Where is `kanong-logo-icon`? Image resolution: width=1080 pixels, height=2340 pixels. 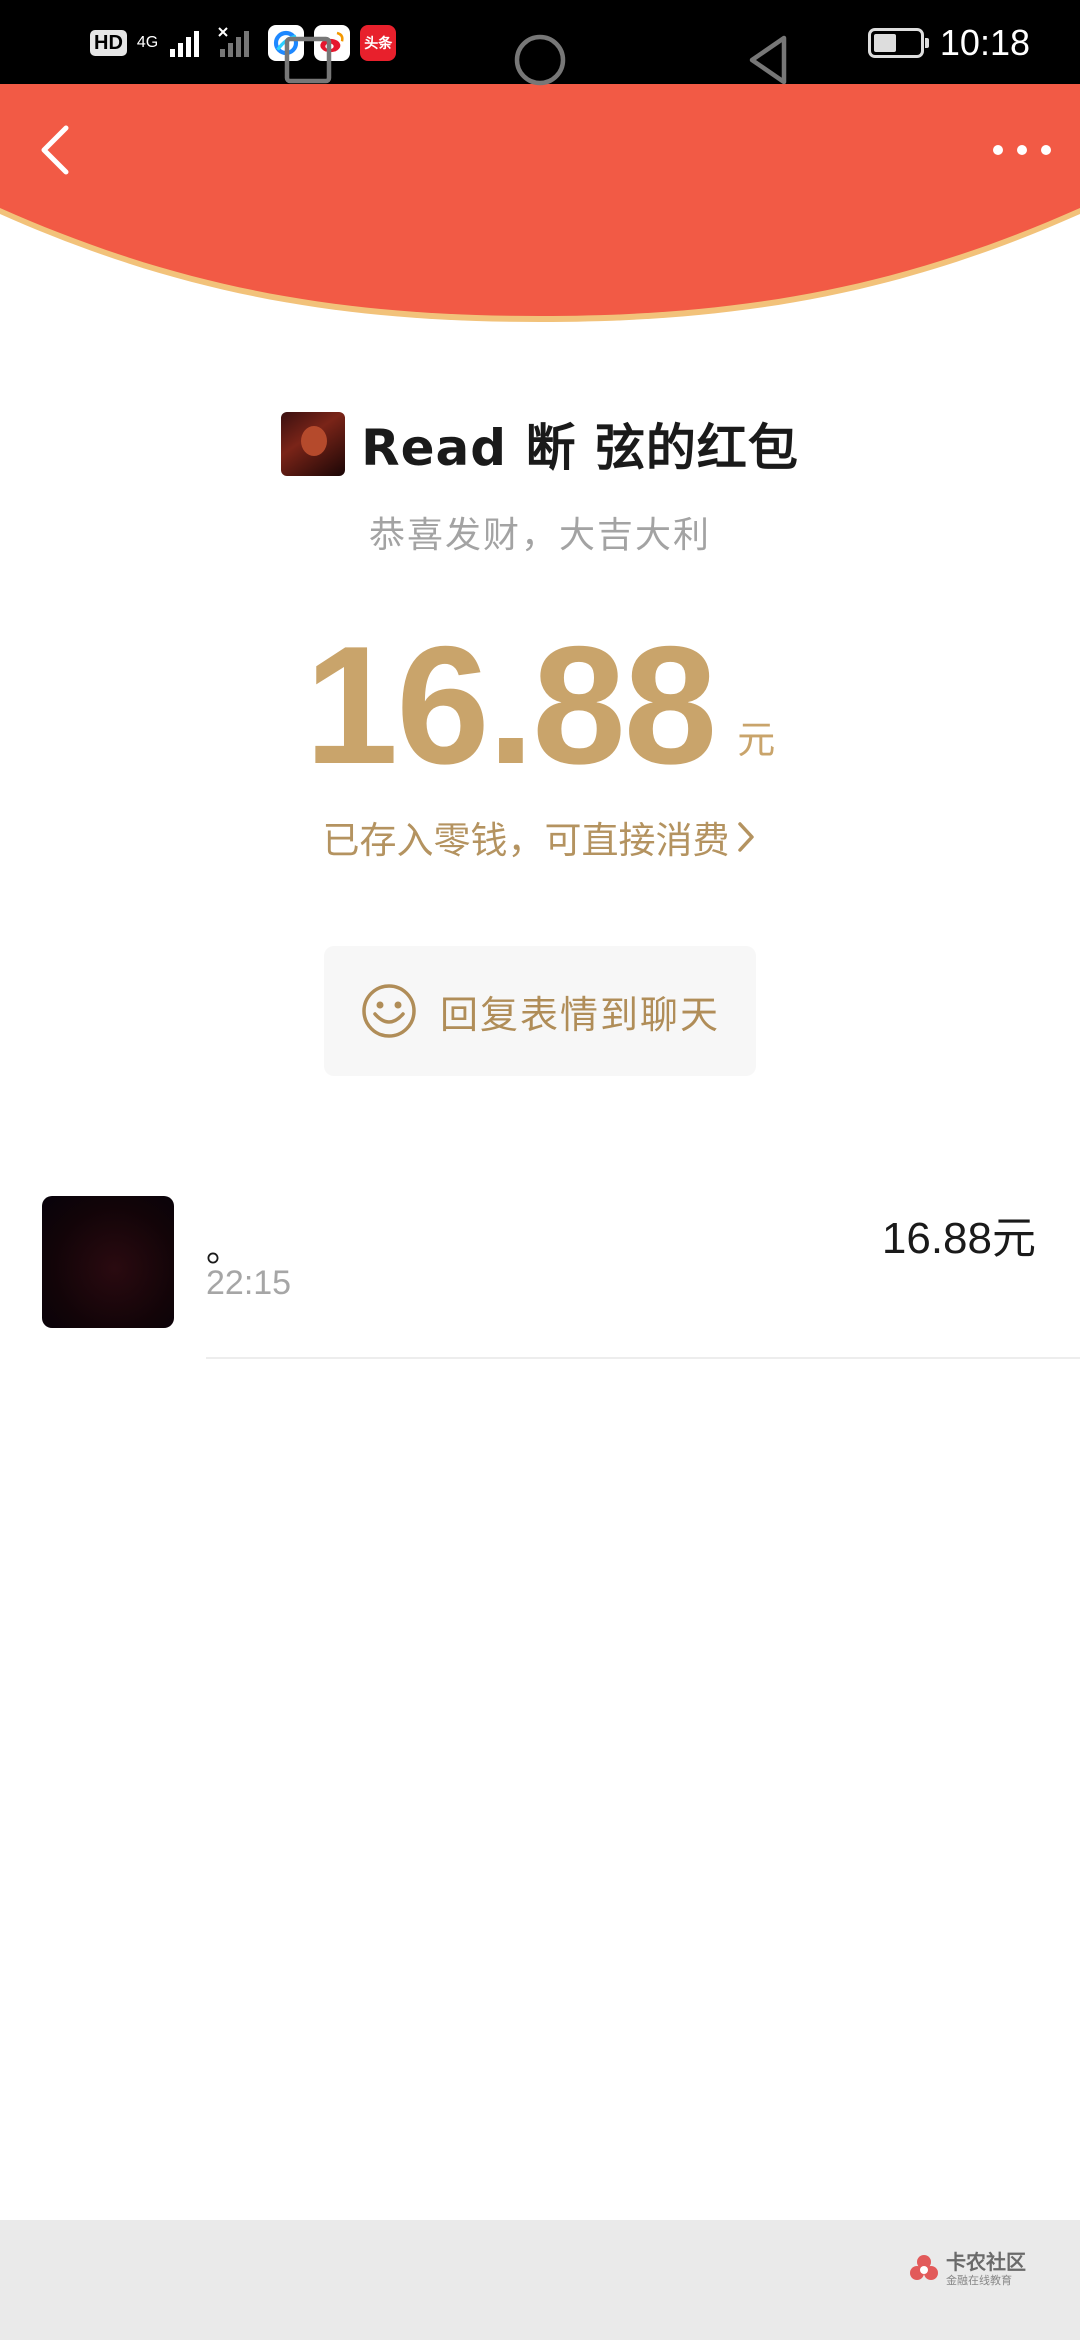
kanong-logo-icon is located at coordinates (924, 2267).